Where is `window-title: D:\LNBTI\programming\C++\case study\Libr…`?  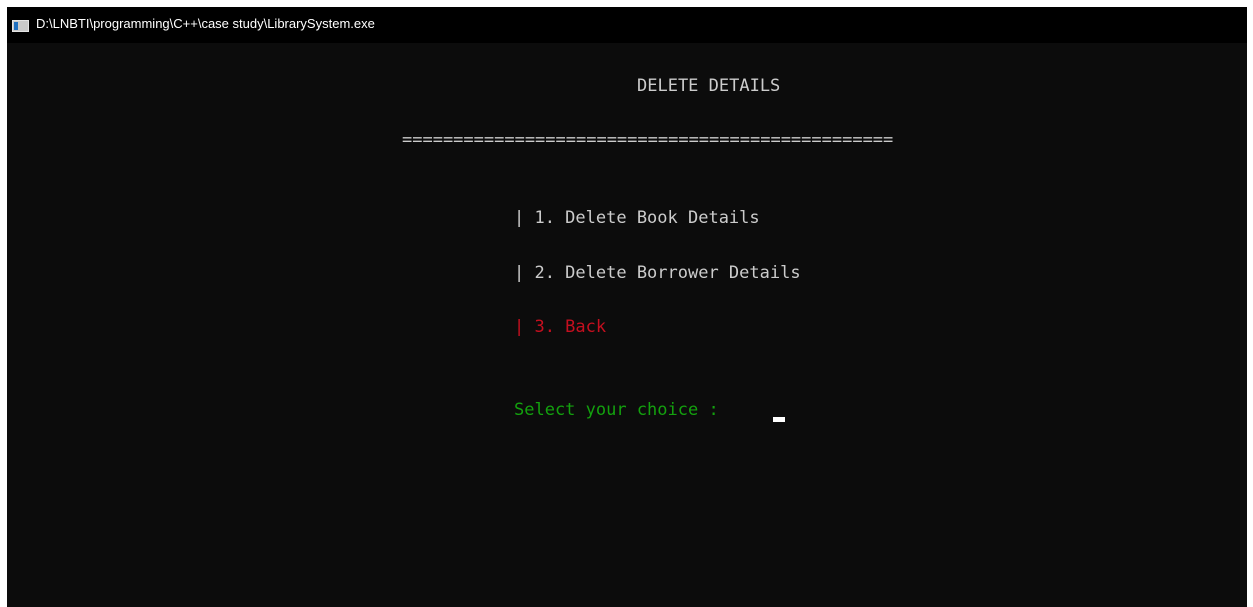 window-title: D:\LNBTI\programming\C++\case study\Libr… is located at coordinates (205, 23).